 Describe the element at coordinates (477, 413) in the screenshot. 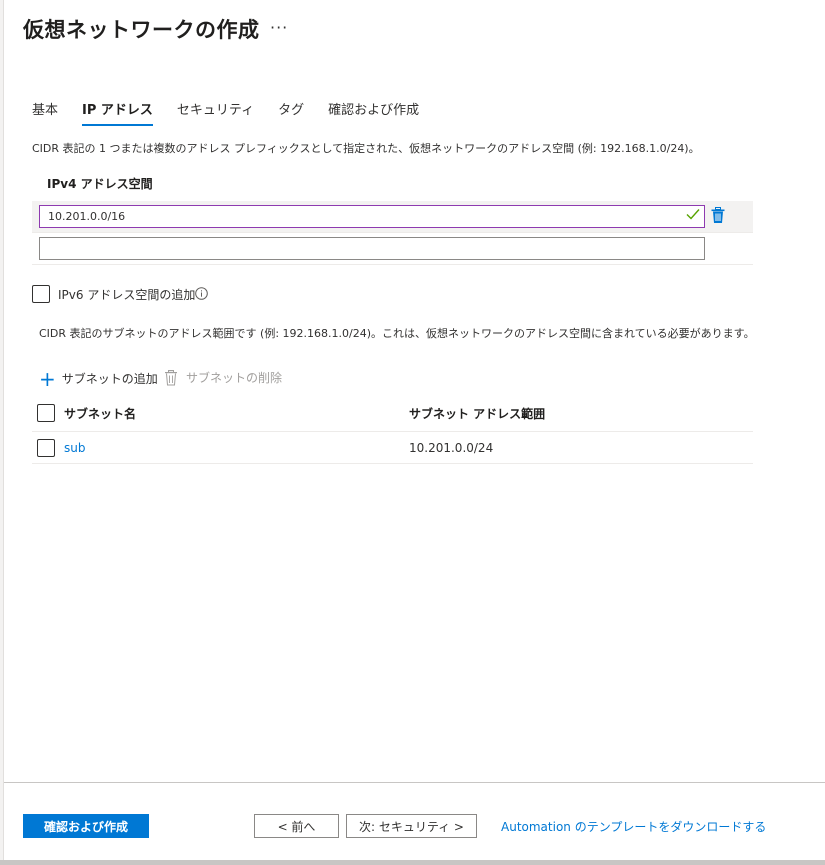

I see `column-header-subnet-range: サブネット アドレス範囲` at that location.